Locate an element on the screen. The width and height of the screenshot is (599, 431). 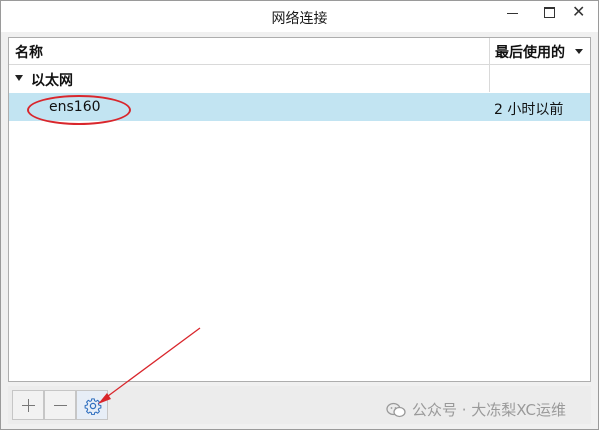
list-header: 名称 最后使用的 is located at coordinates (299, 51).